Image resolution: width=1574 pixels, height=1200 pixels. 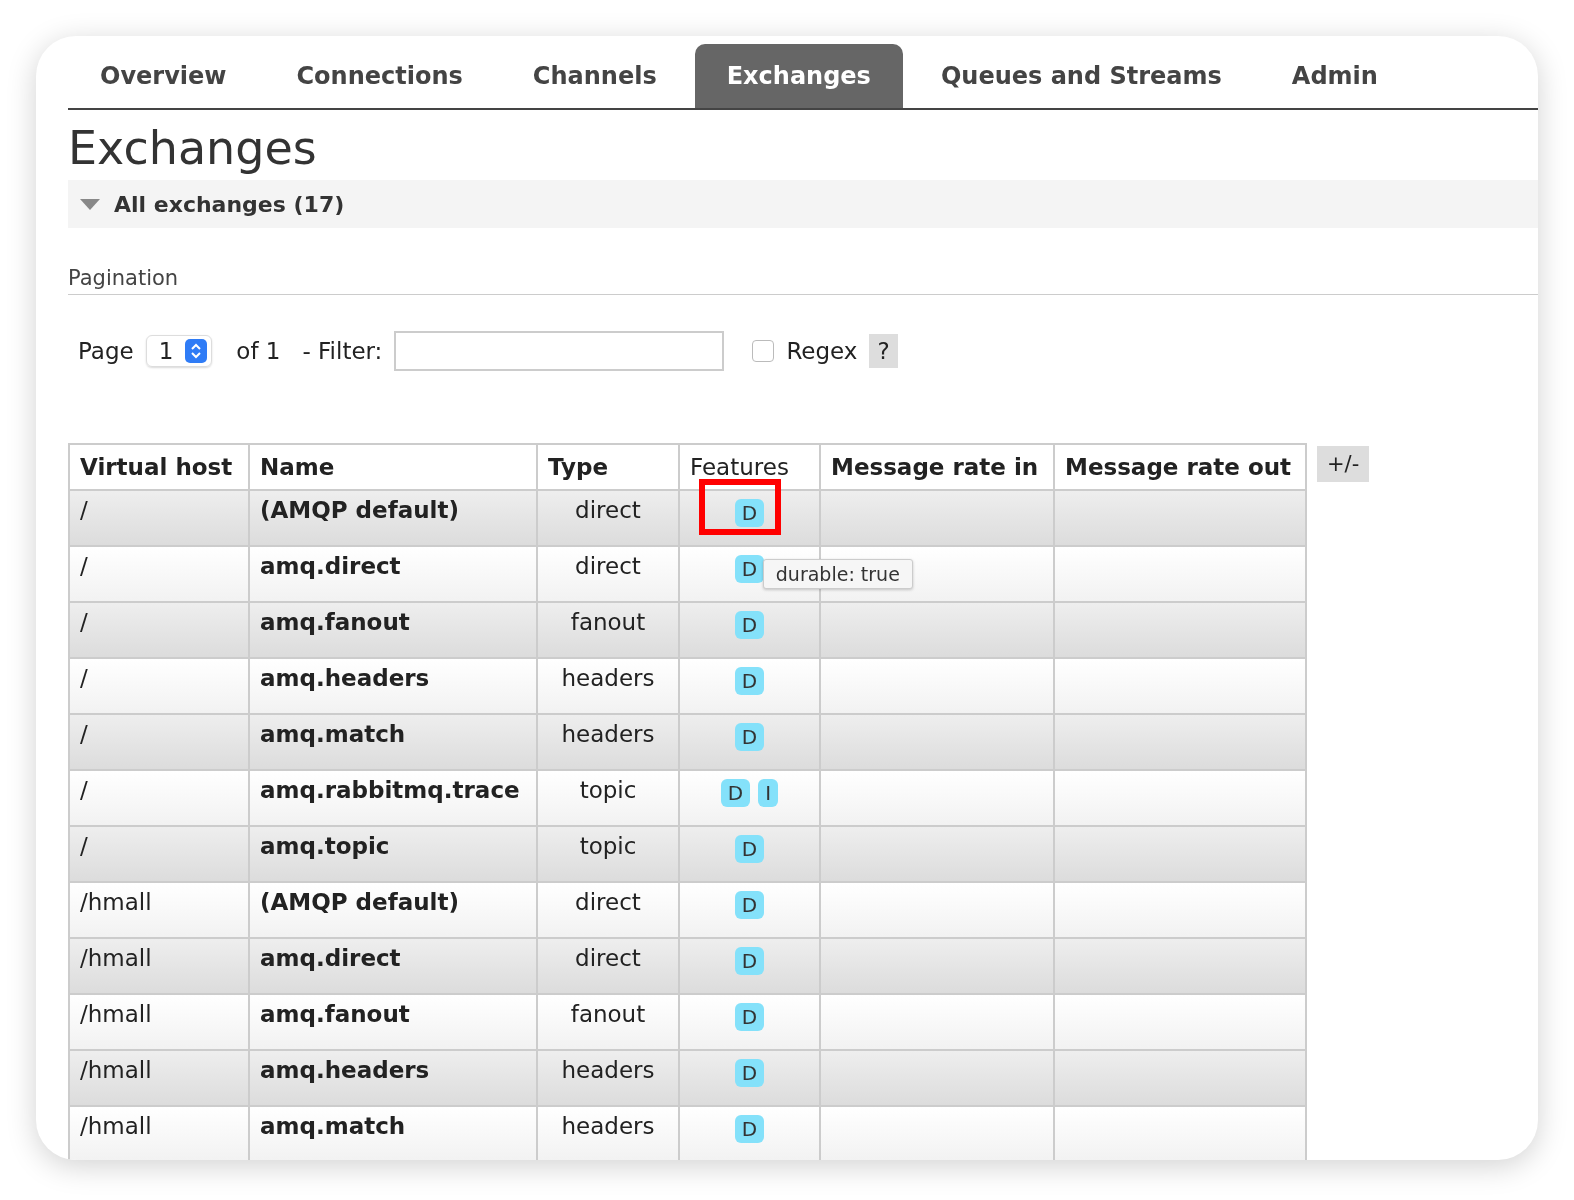 What do you see at coordinates (822, 351) in the screenshot?
I see `regex-label: Regex` at bounding box center [822, 351].